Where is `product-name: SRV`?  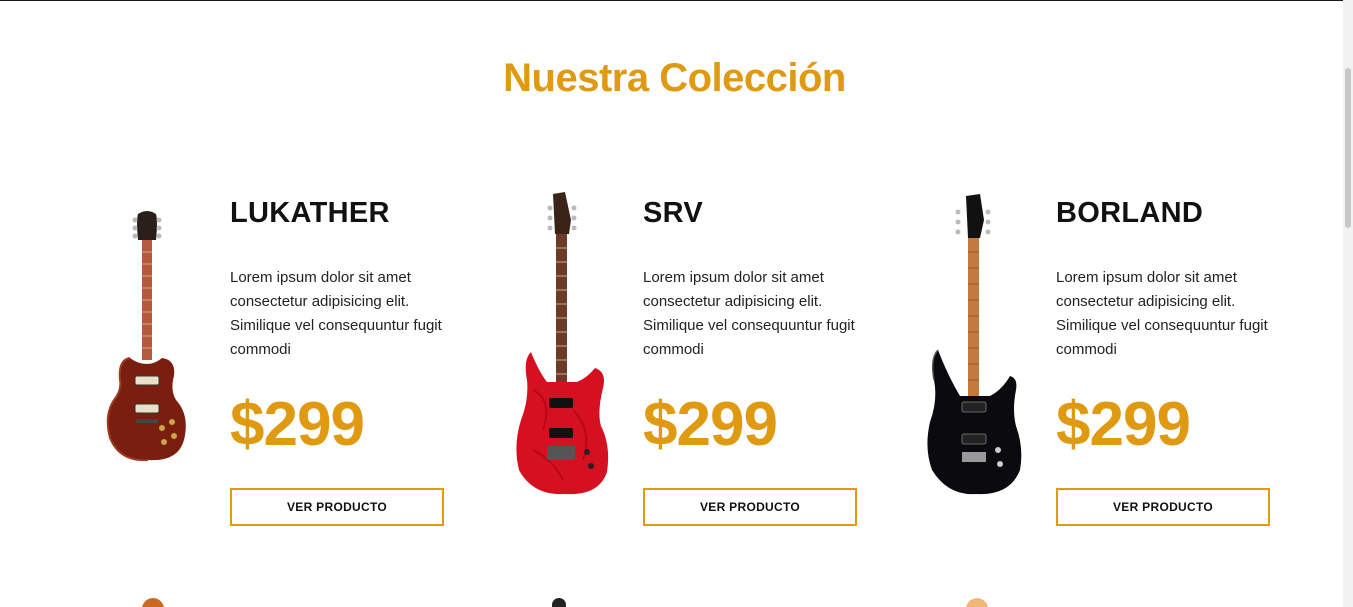
product-name: SRV is located at coordinates (673, 213).